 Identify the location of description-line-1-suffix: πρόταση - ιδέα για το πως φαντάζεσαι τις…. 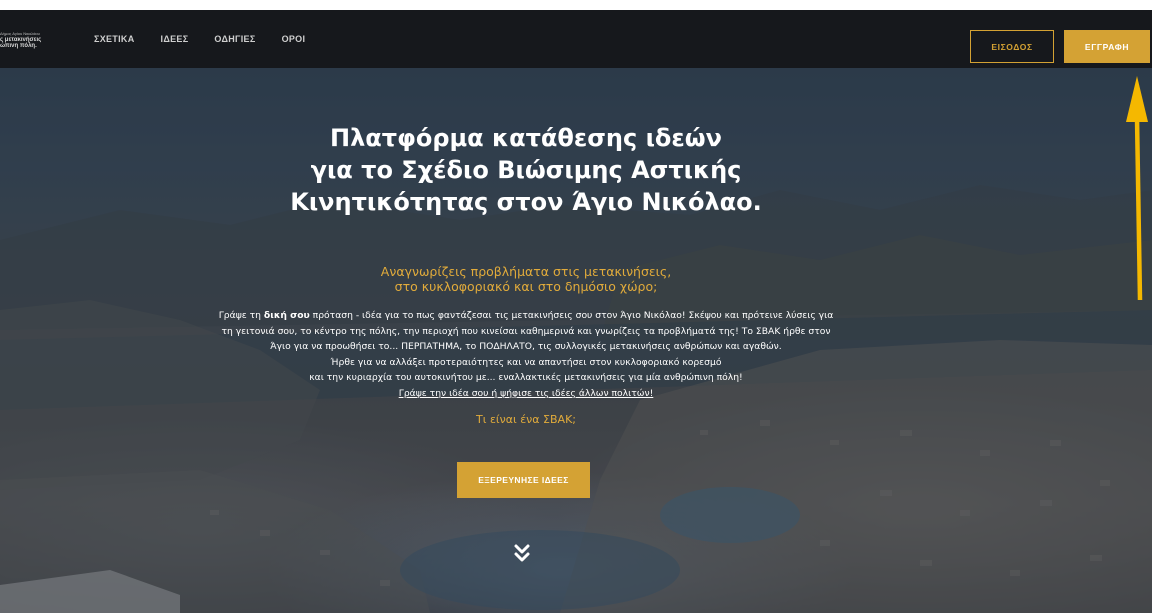
(571, 315).